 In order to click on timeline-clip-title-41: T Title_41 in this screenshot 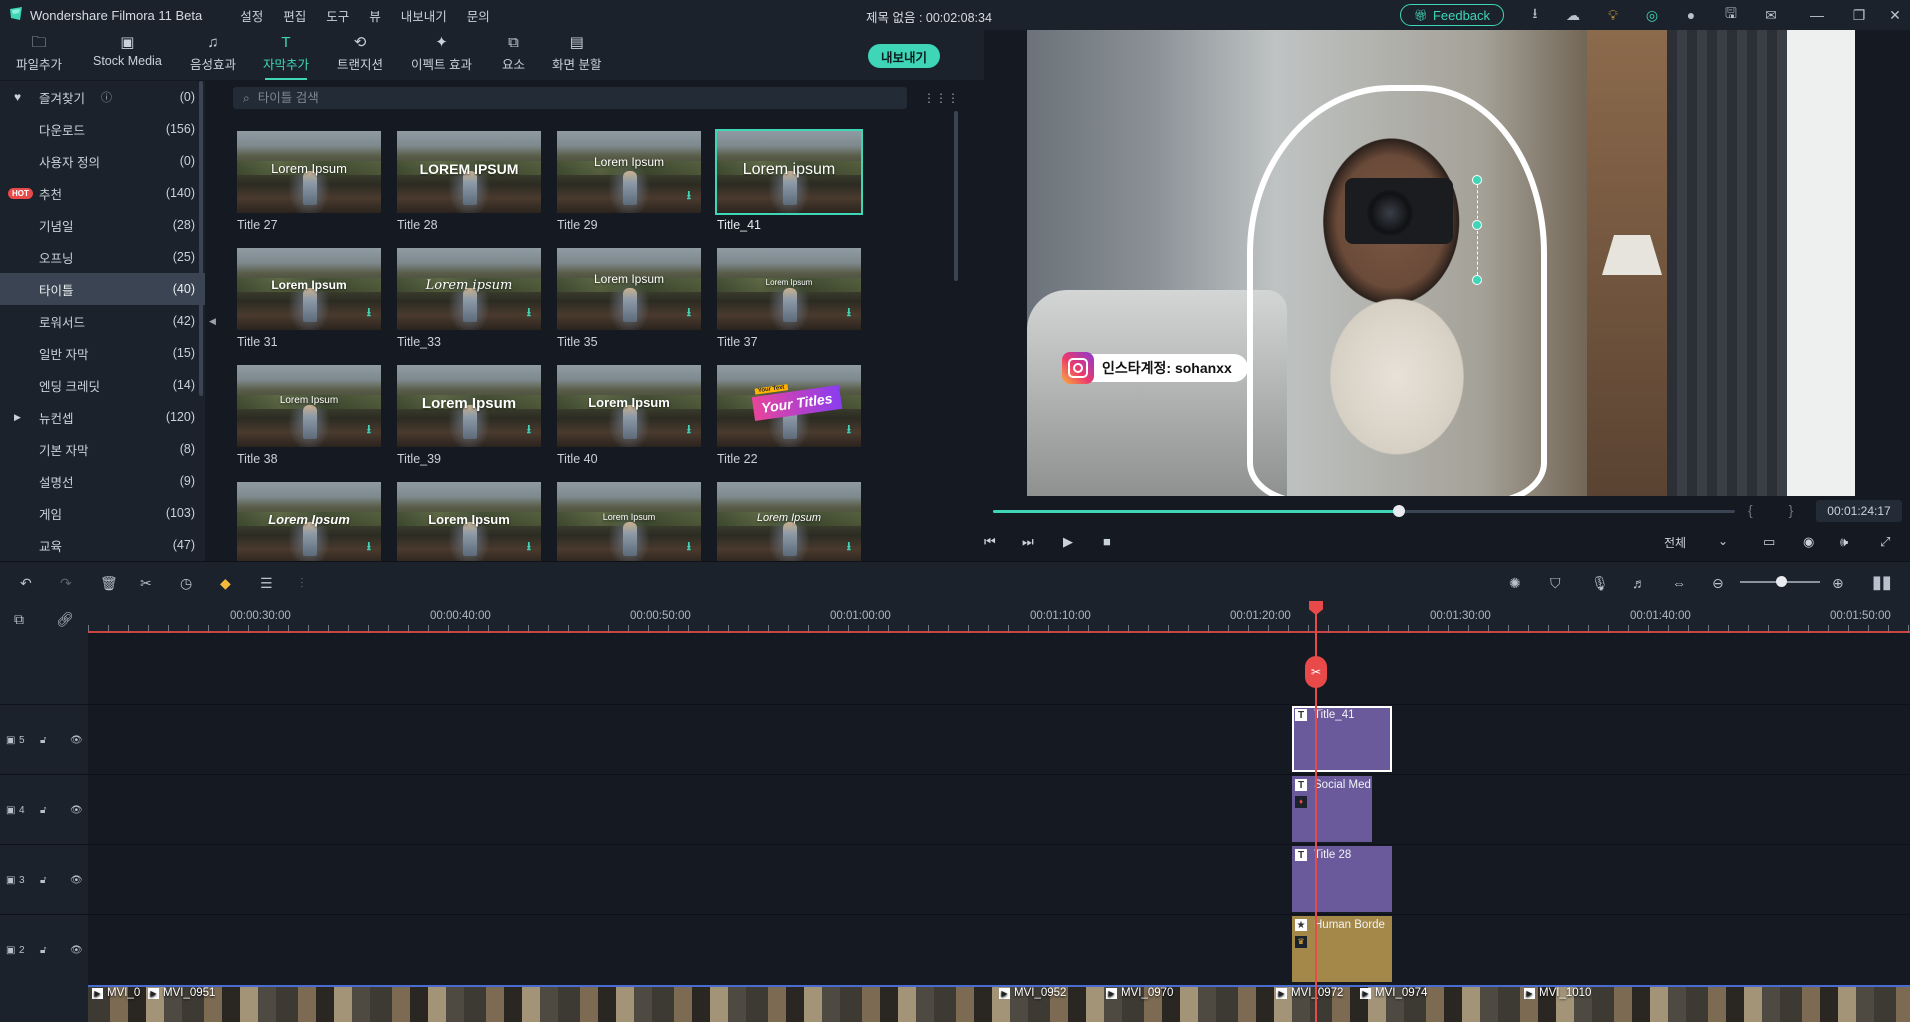, I will do `click(1342, 739)`.